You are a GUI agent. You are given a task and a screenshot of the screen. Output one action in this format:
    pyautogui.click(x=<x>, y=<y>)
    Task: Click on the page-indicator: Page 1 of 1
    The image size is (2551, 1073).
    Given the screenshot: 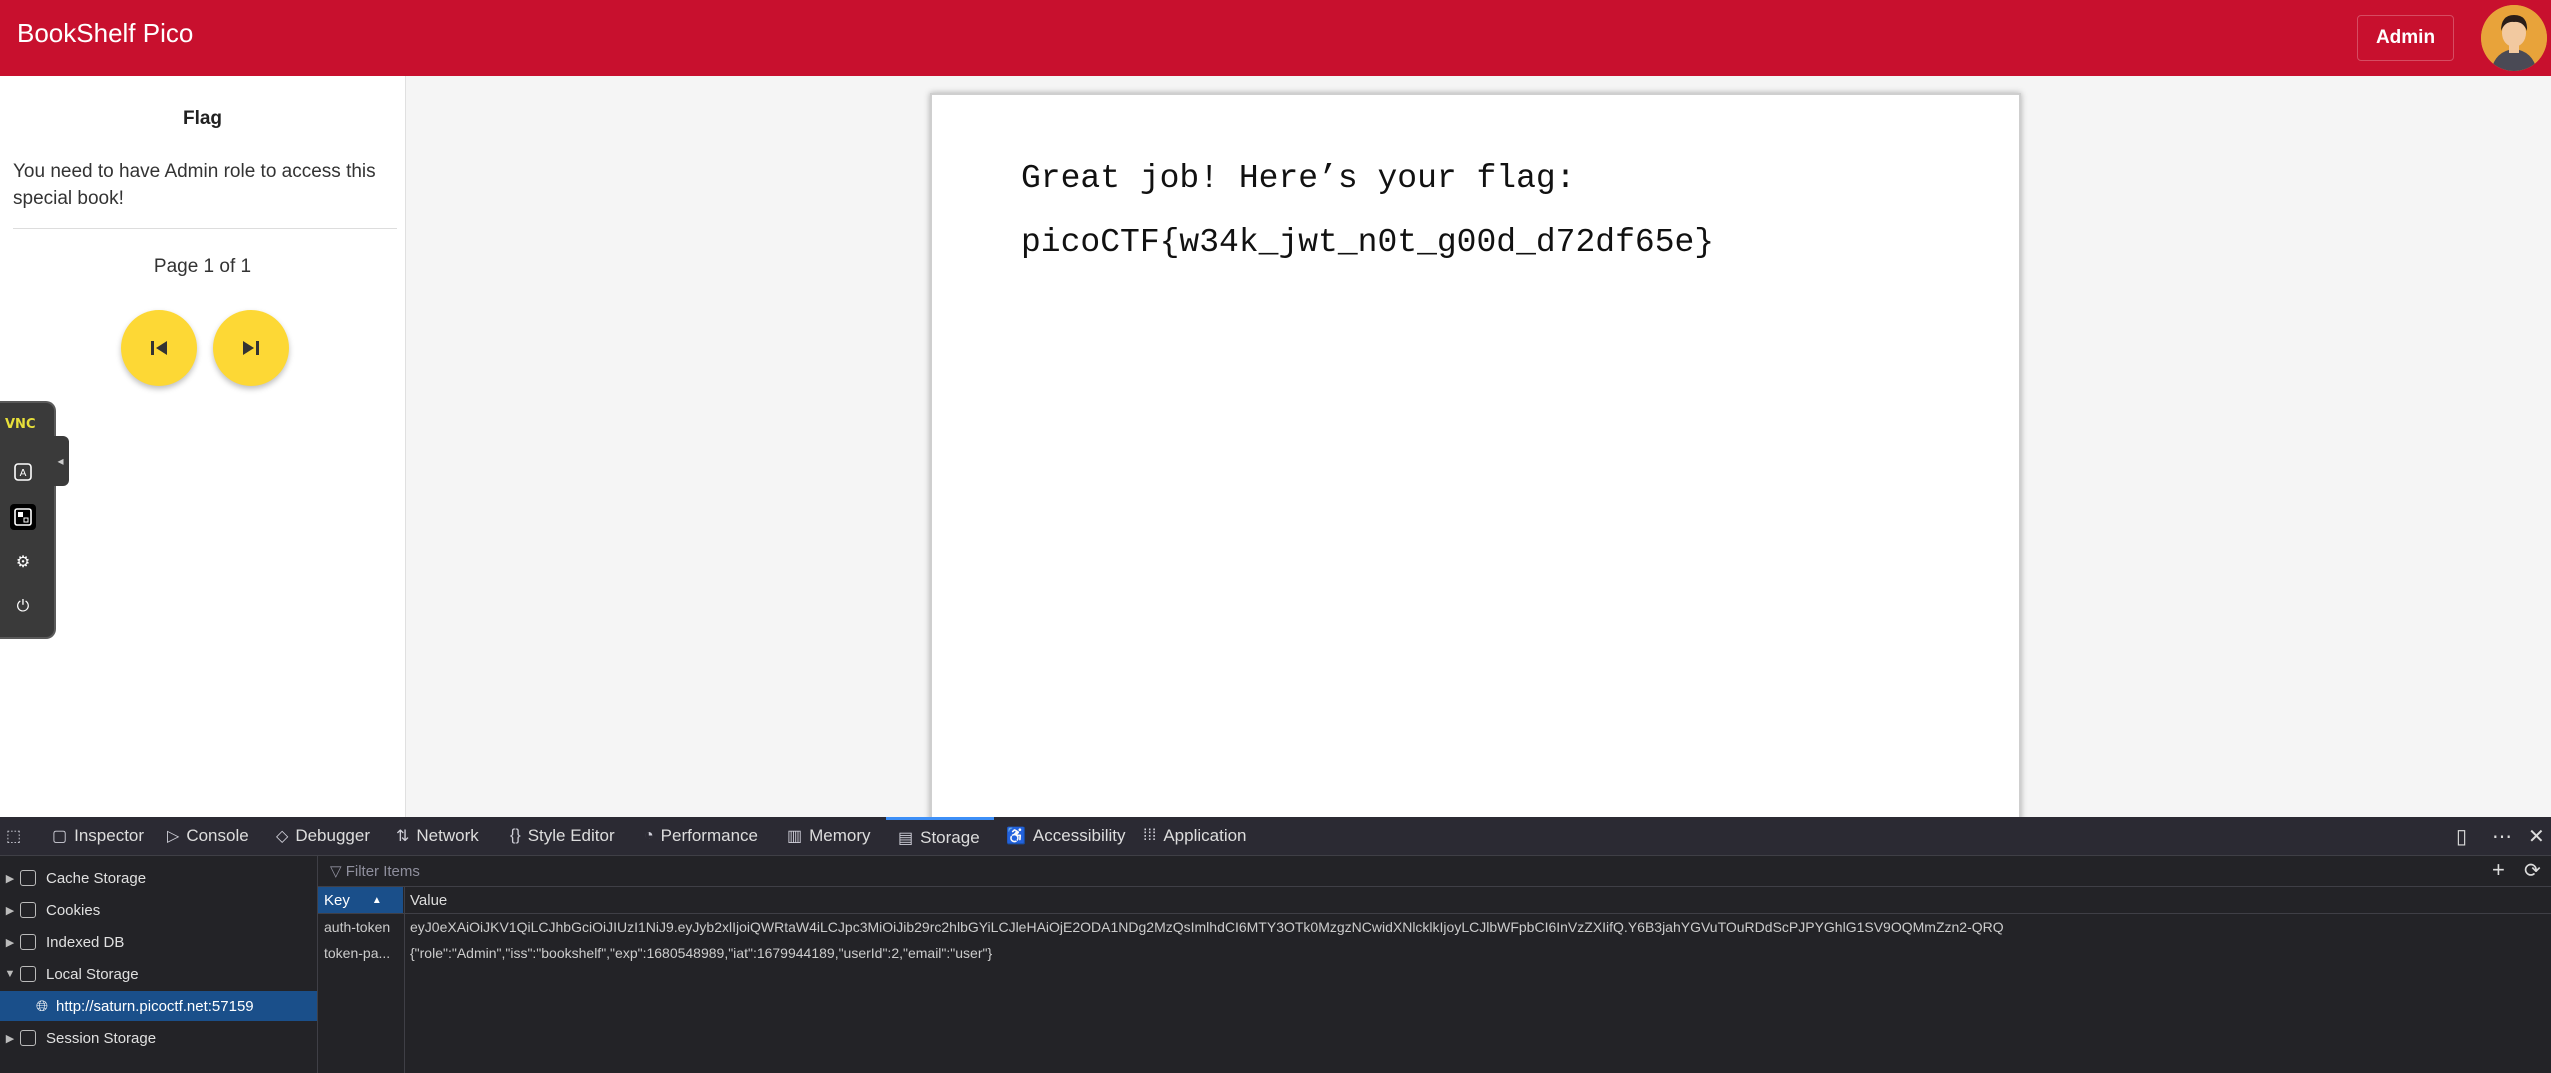 What is the action you would take?
    pyautogui.click(x=202, y=266)
    